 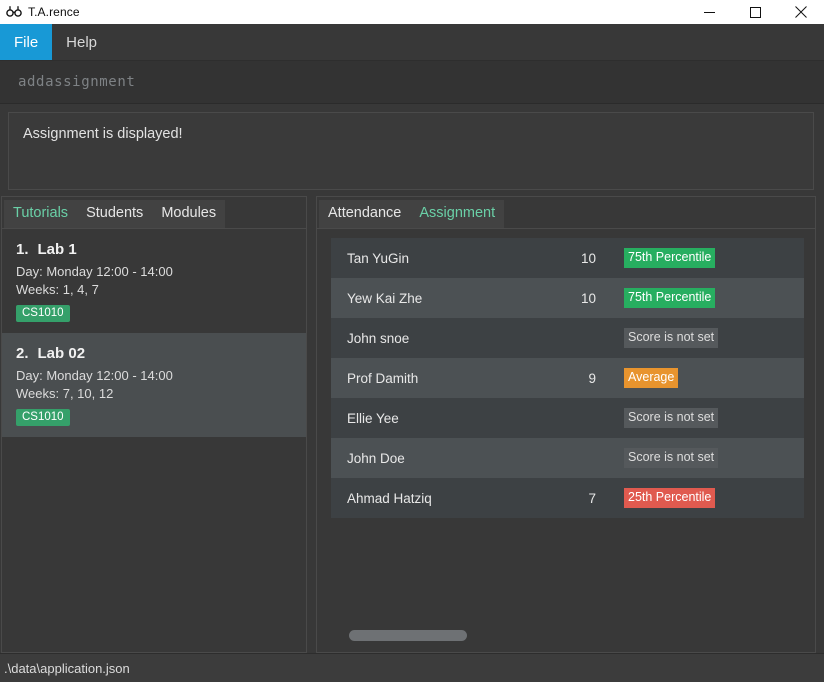 I want to click on menu-item-help-label: Help, so click(x=82, y=42).